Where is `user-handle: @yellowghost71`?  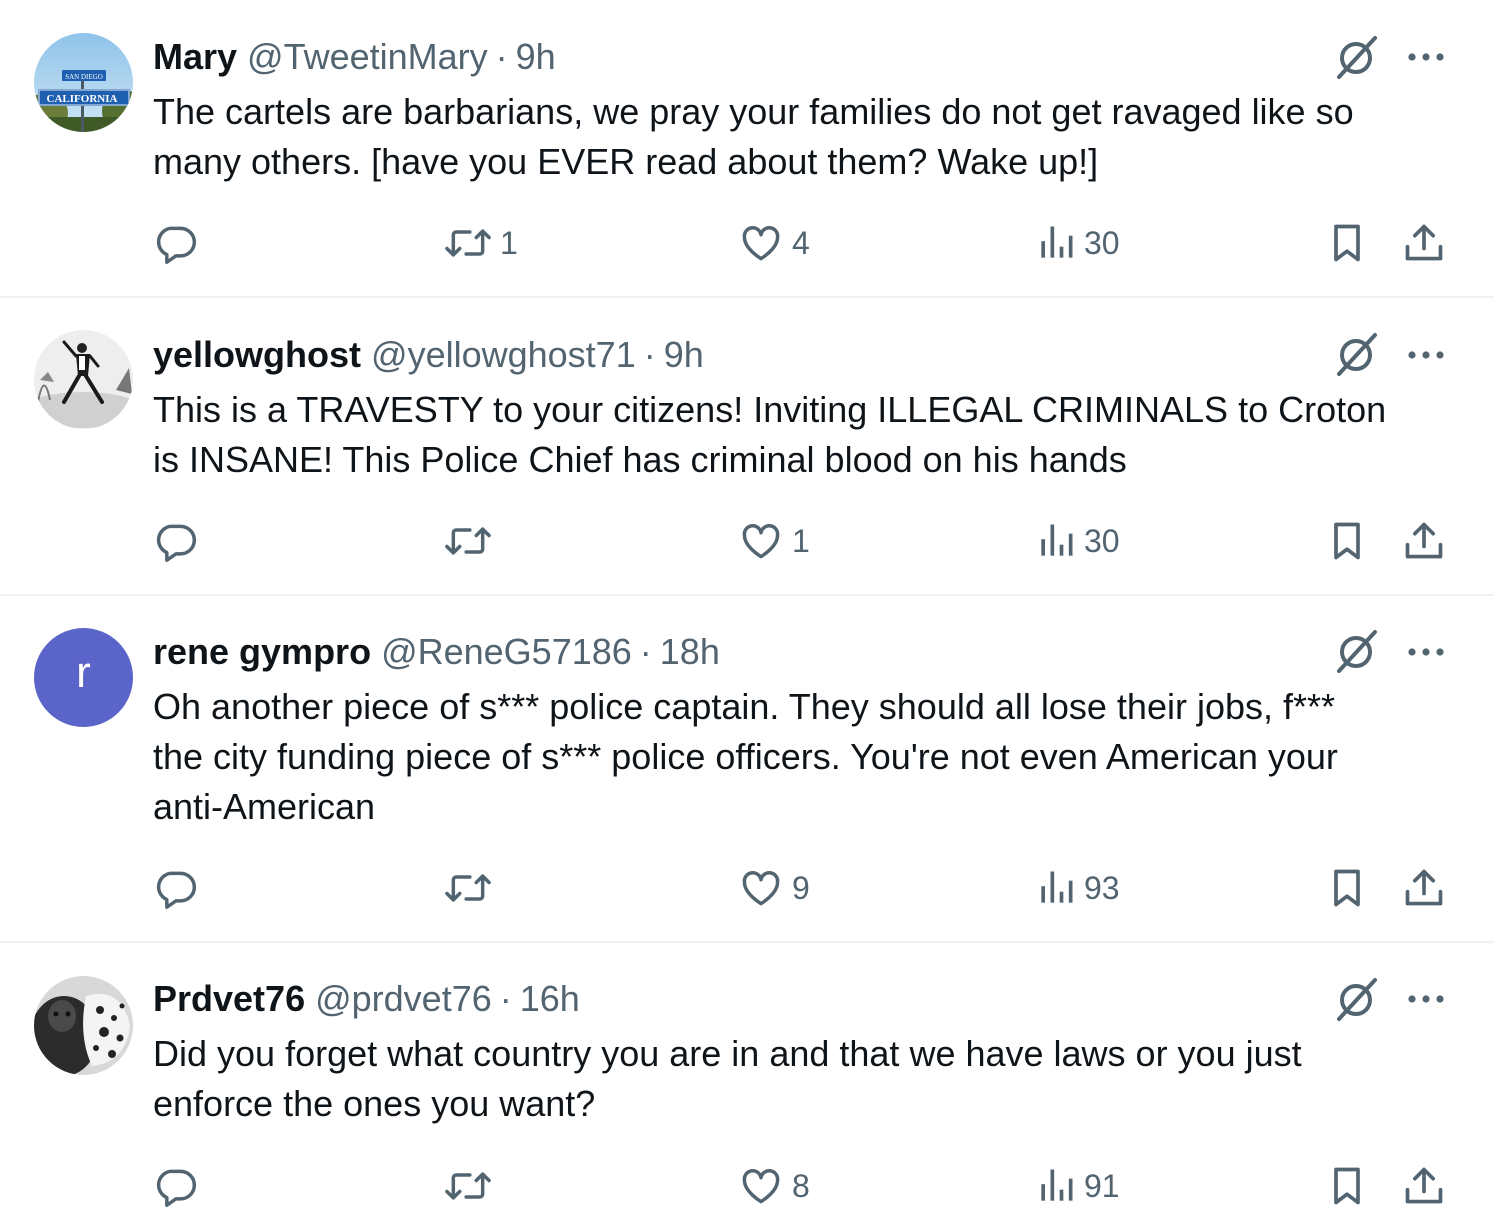
user-handle: @yellowghost71 is located at coordinates (503, 355).